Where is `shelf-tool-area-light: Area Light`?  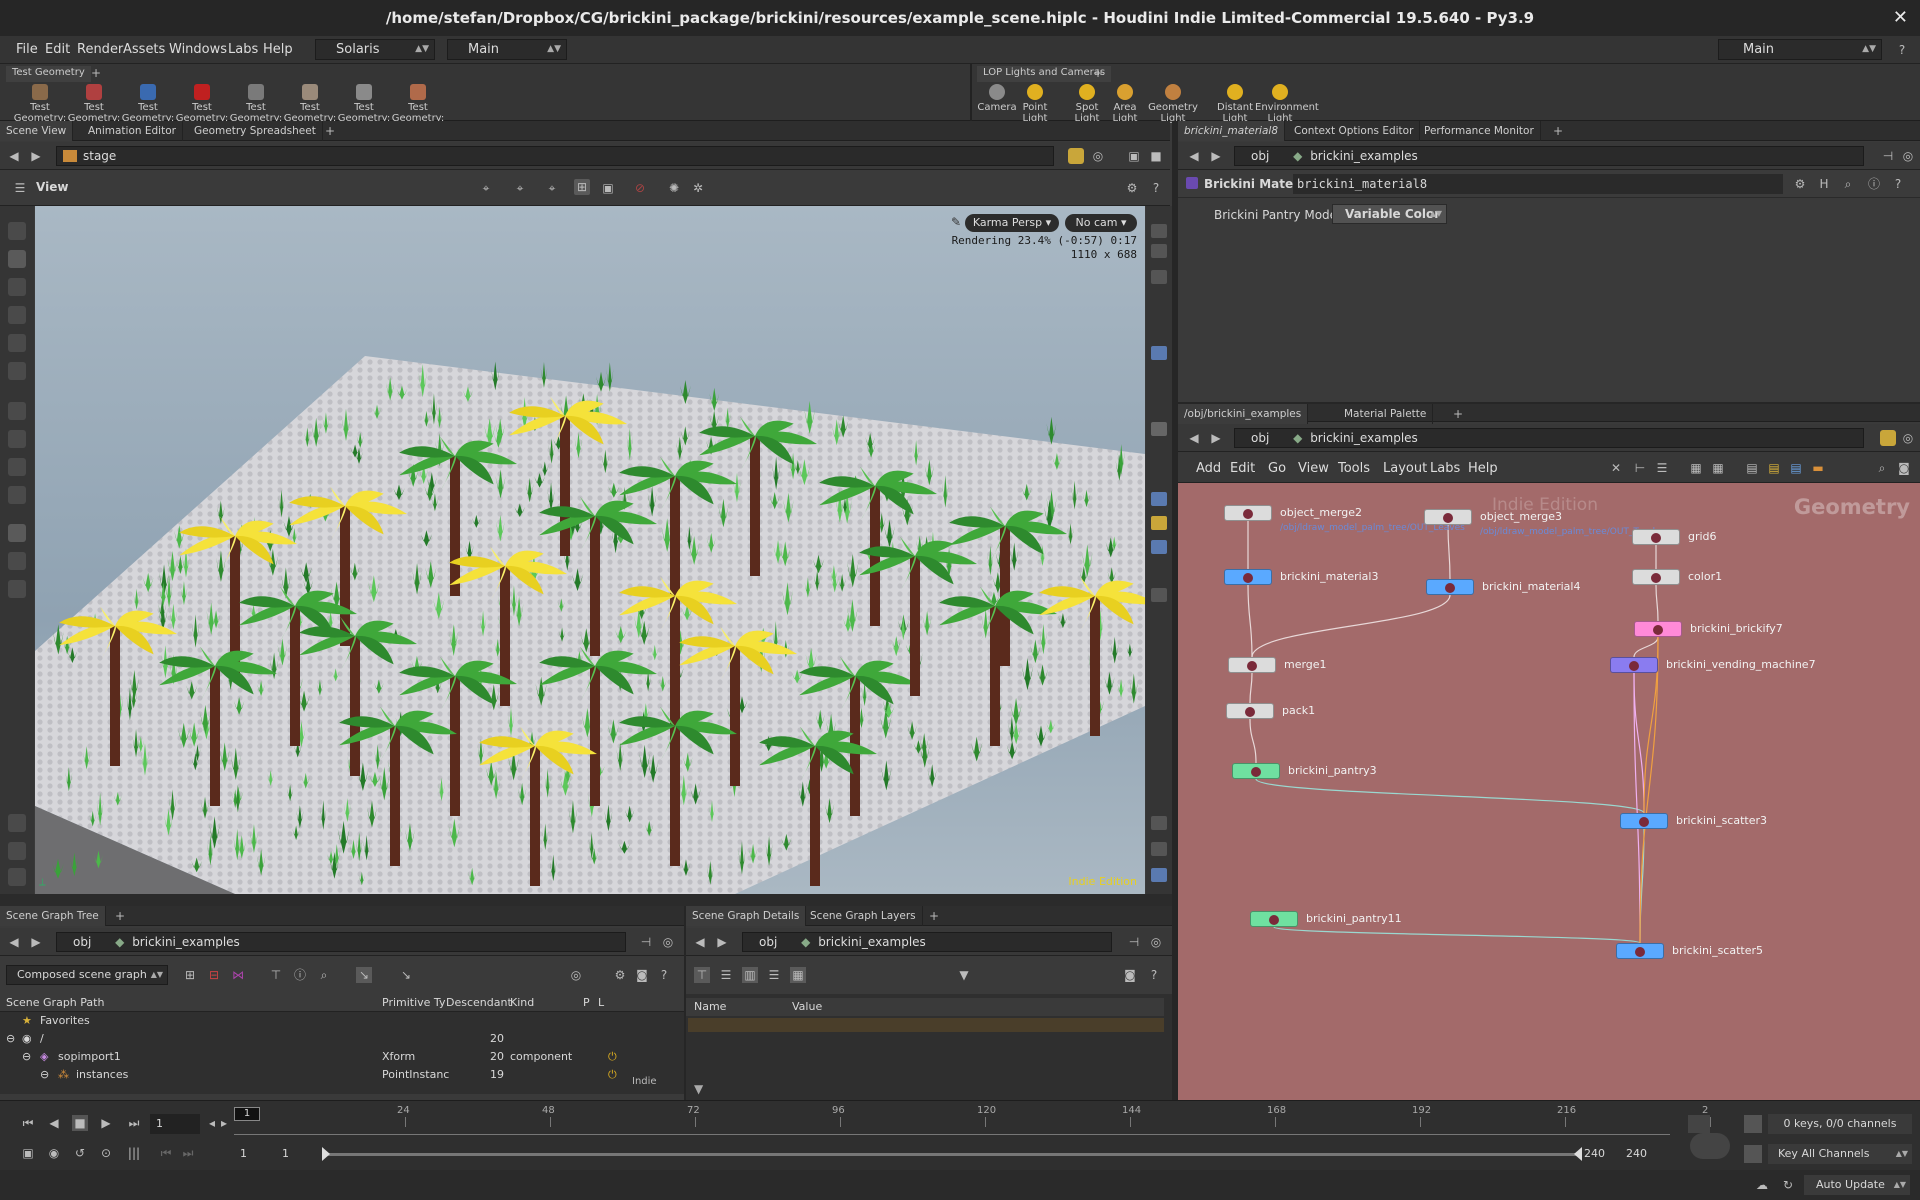 shelf-tool-area-light: Area Light is located at coordinates (1125, 104).